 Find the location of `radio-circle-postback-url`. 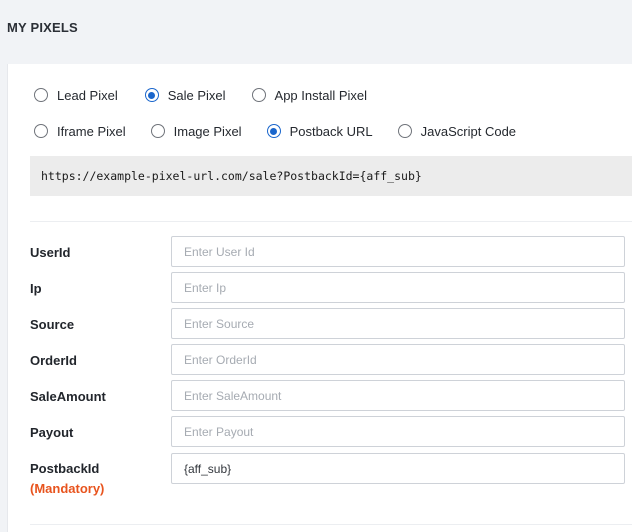

radio-circle-postback-url is located at coordinates (273, 131).